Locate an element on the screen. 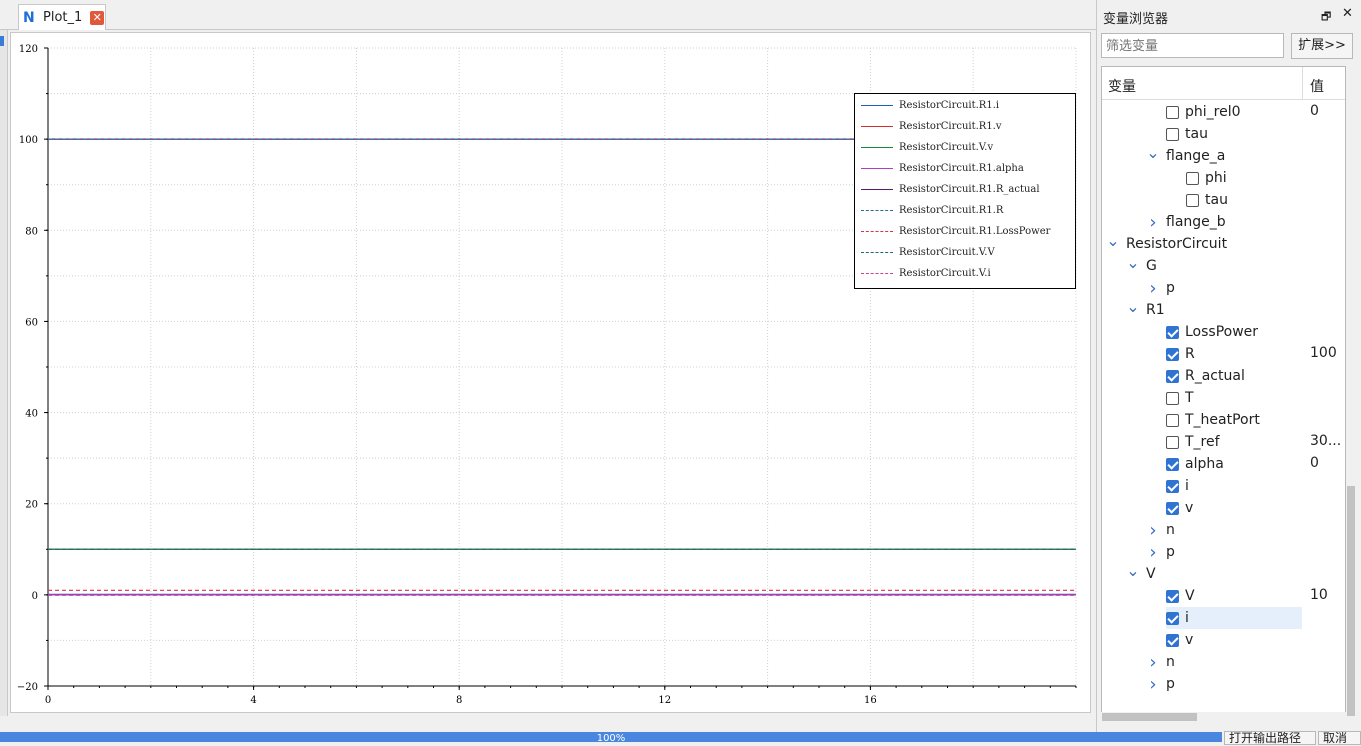  tree-row: LossPower is located at coordinates (1212, 332).